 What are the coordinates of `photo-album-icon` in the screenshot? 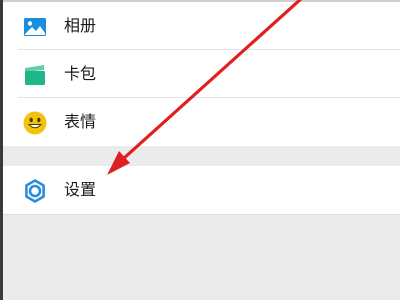 It's located at (35, 27).